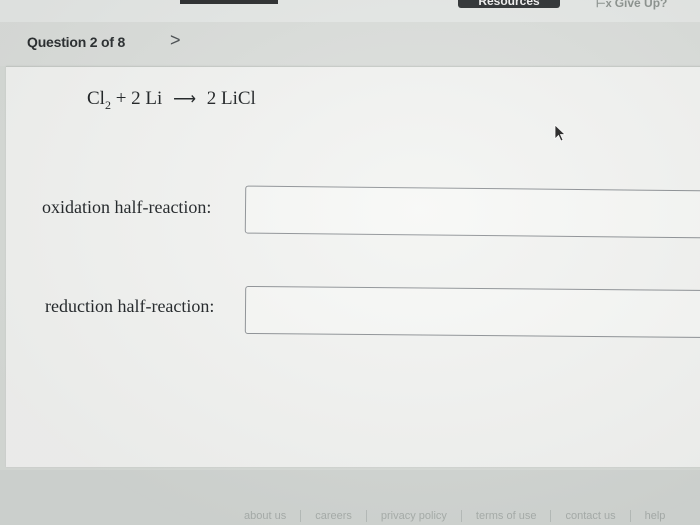 Image resolution: width=700 pixels, height=525 pixels. What do you see at coordinates (139, 98) in the screenshot?
I see `equation-reactant-2: + 2 Li` at bounding box center [139, 98].